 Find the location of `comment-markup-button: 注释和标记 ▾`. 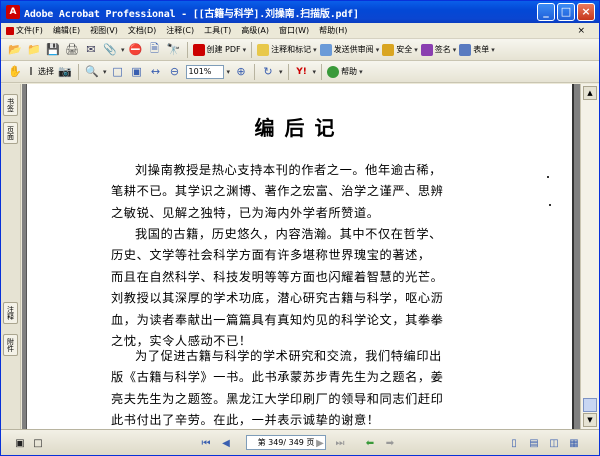

comment-markup-button: 注释和标记 ▾ is located at coordinates (287, 49).